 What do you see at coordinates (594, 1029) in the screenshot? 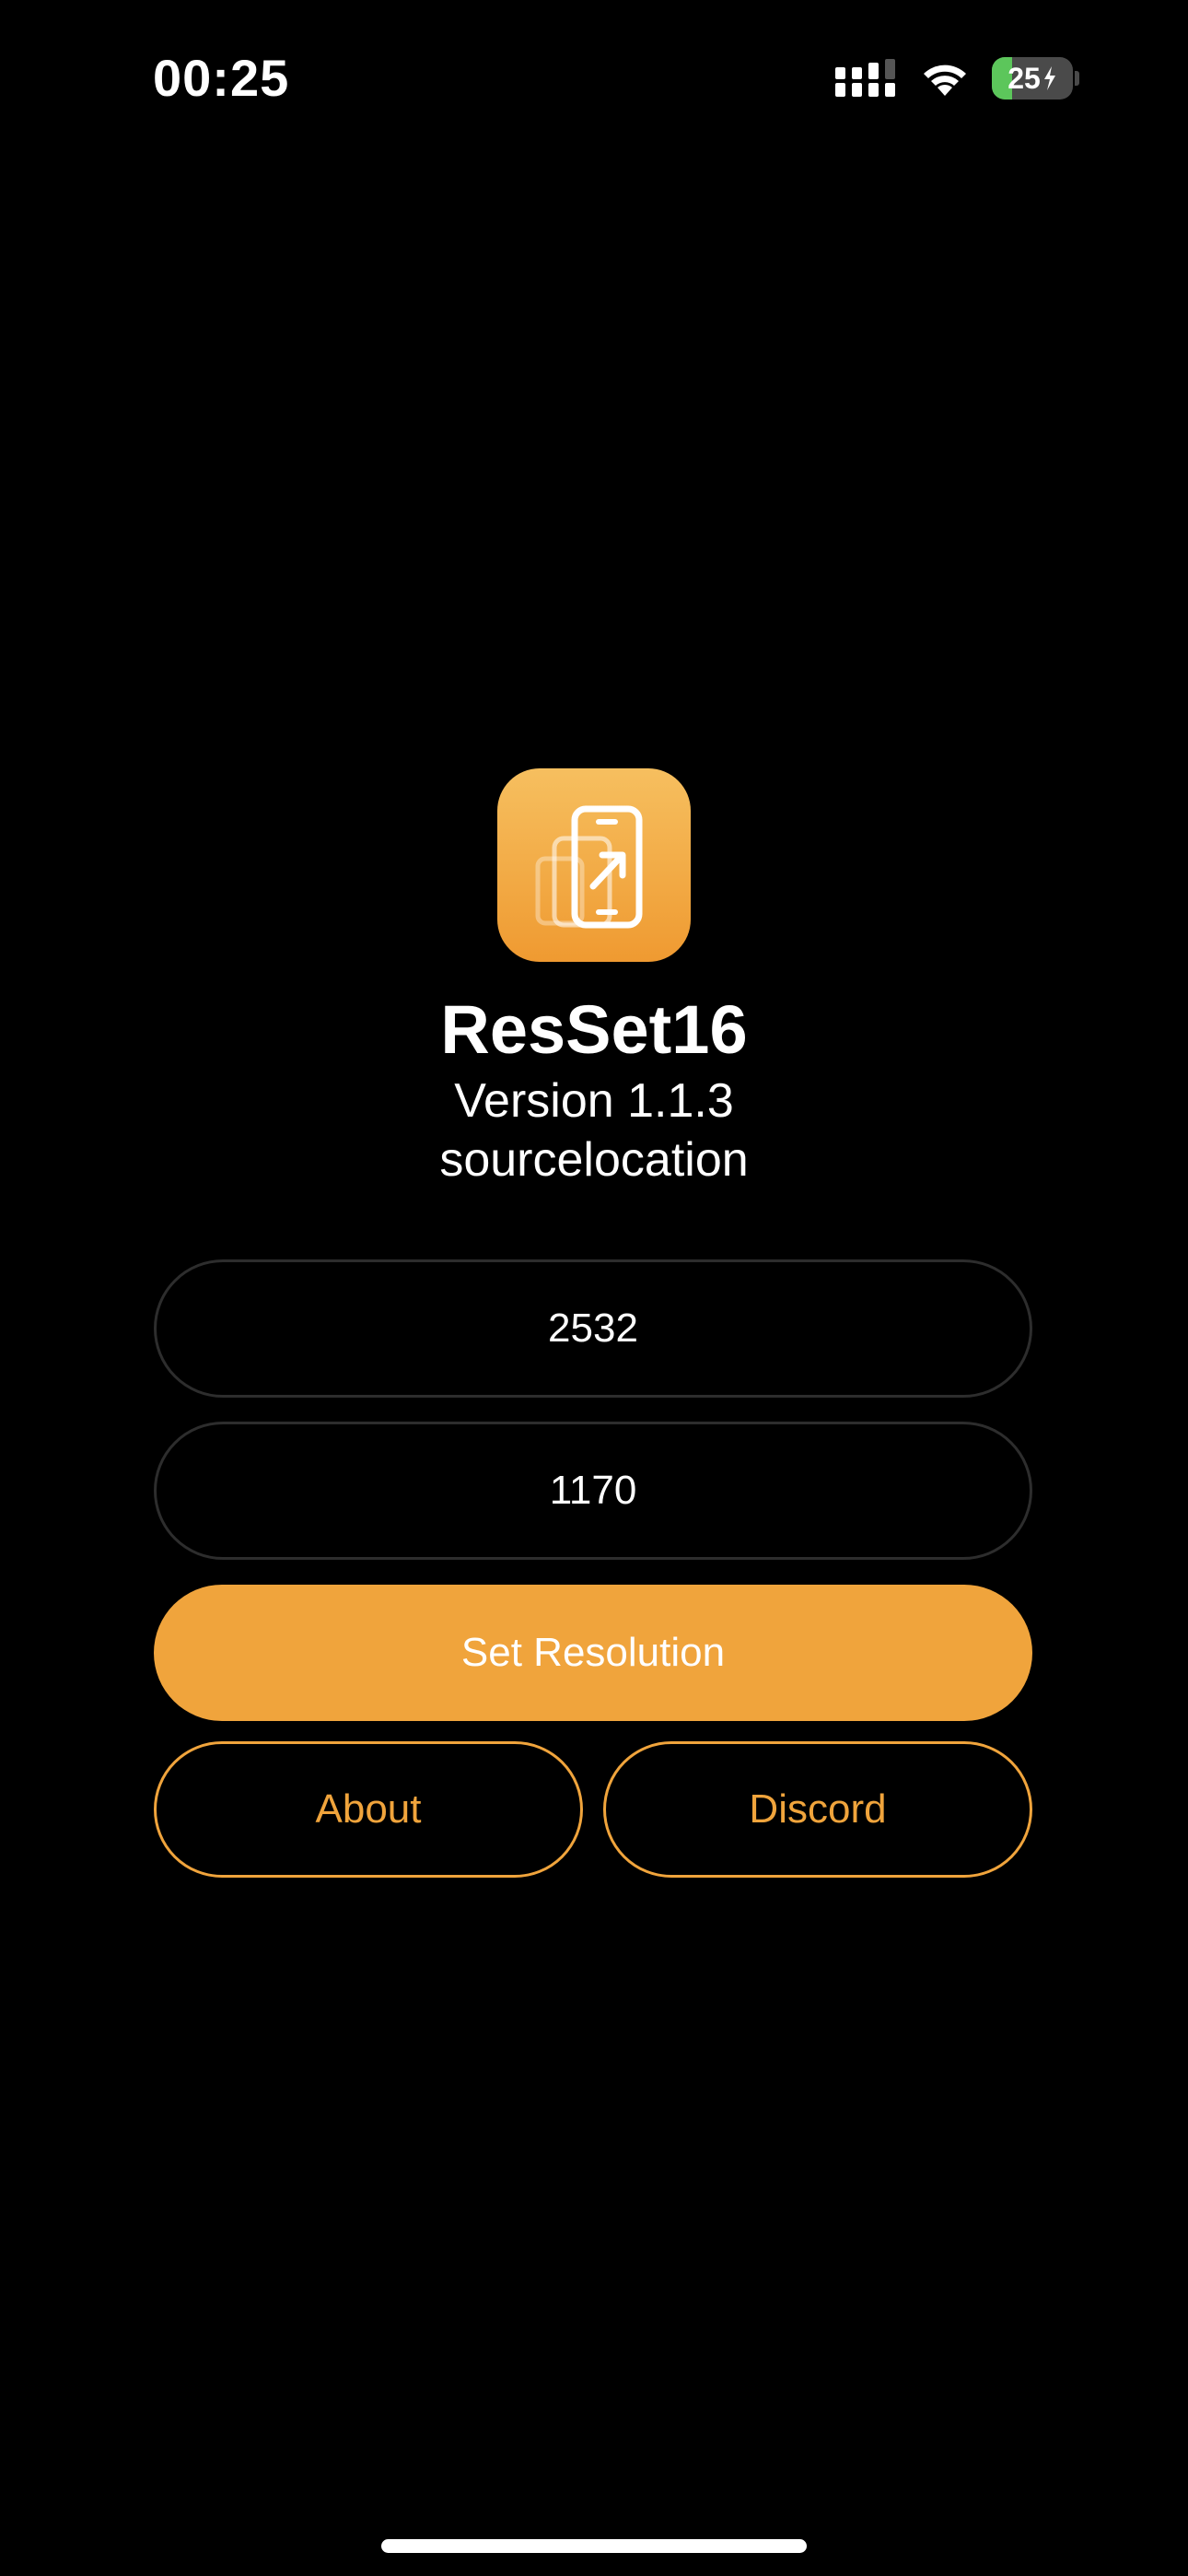
I see `app-title: ResSet16` at bounding box center [594, 1029].